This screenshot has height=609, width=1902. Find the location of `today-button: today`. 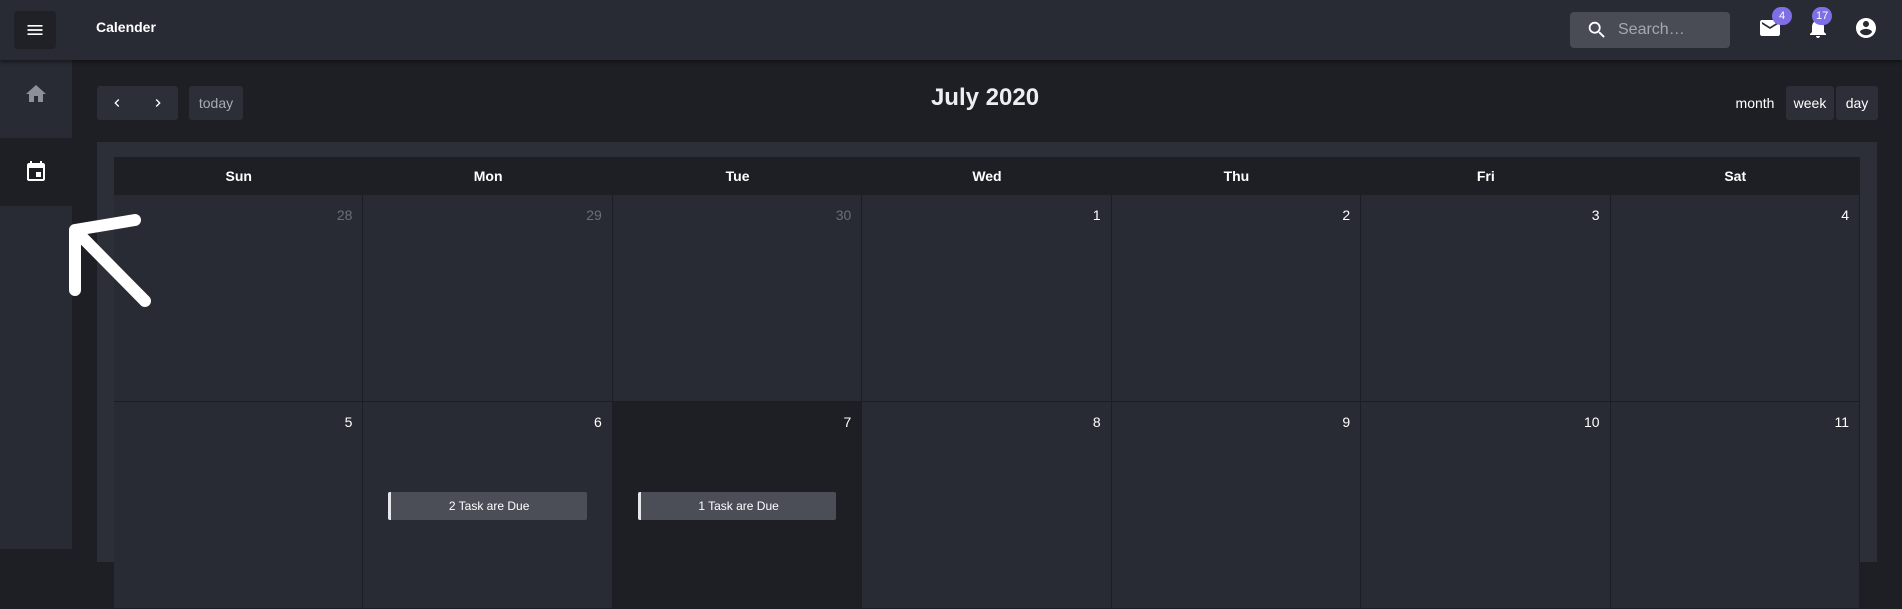

today-button: today is located at coordinates (216, 103).